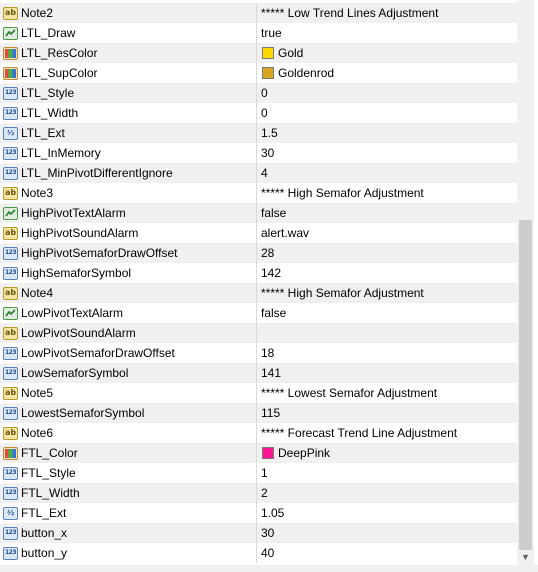  I want to click on parameter-value: 28, so click(267, 253).